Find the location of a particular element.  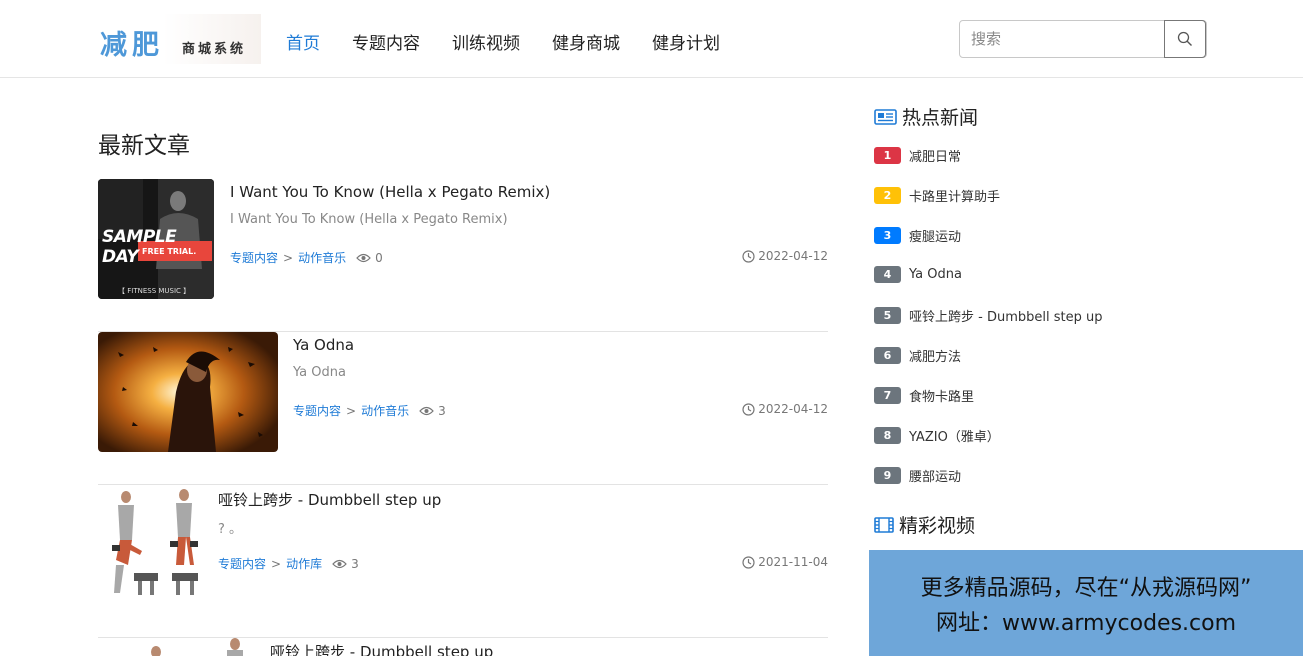

search-input is located at coordinates (1063, 39).